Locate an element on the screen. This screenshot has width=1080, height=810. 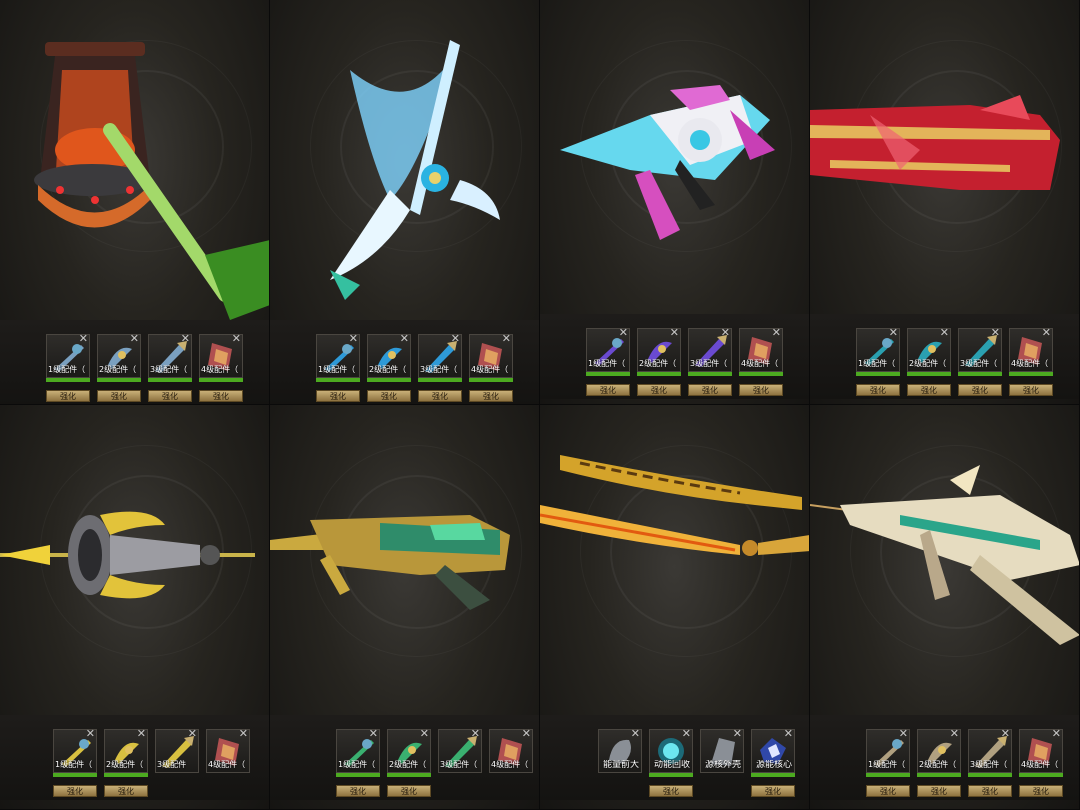
part-icon-box: ✕ 源能核心 is located at coordinates (773, 750).